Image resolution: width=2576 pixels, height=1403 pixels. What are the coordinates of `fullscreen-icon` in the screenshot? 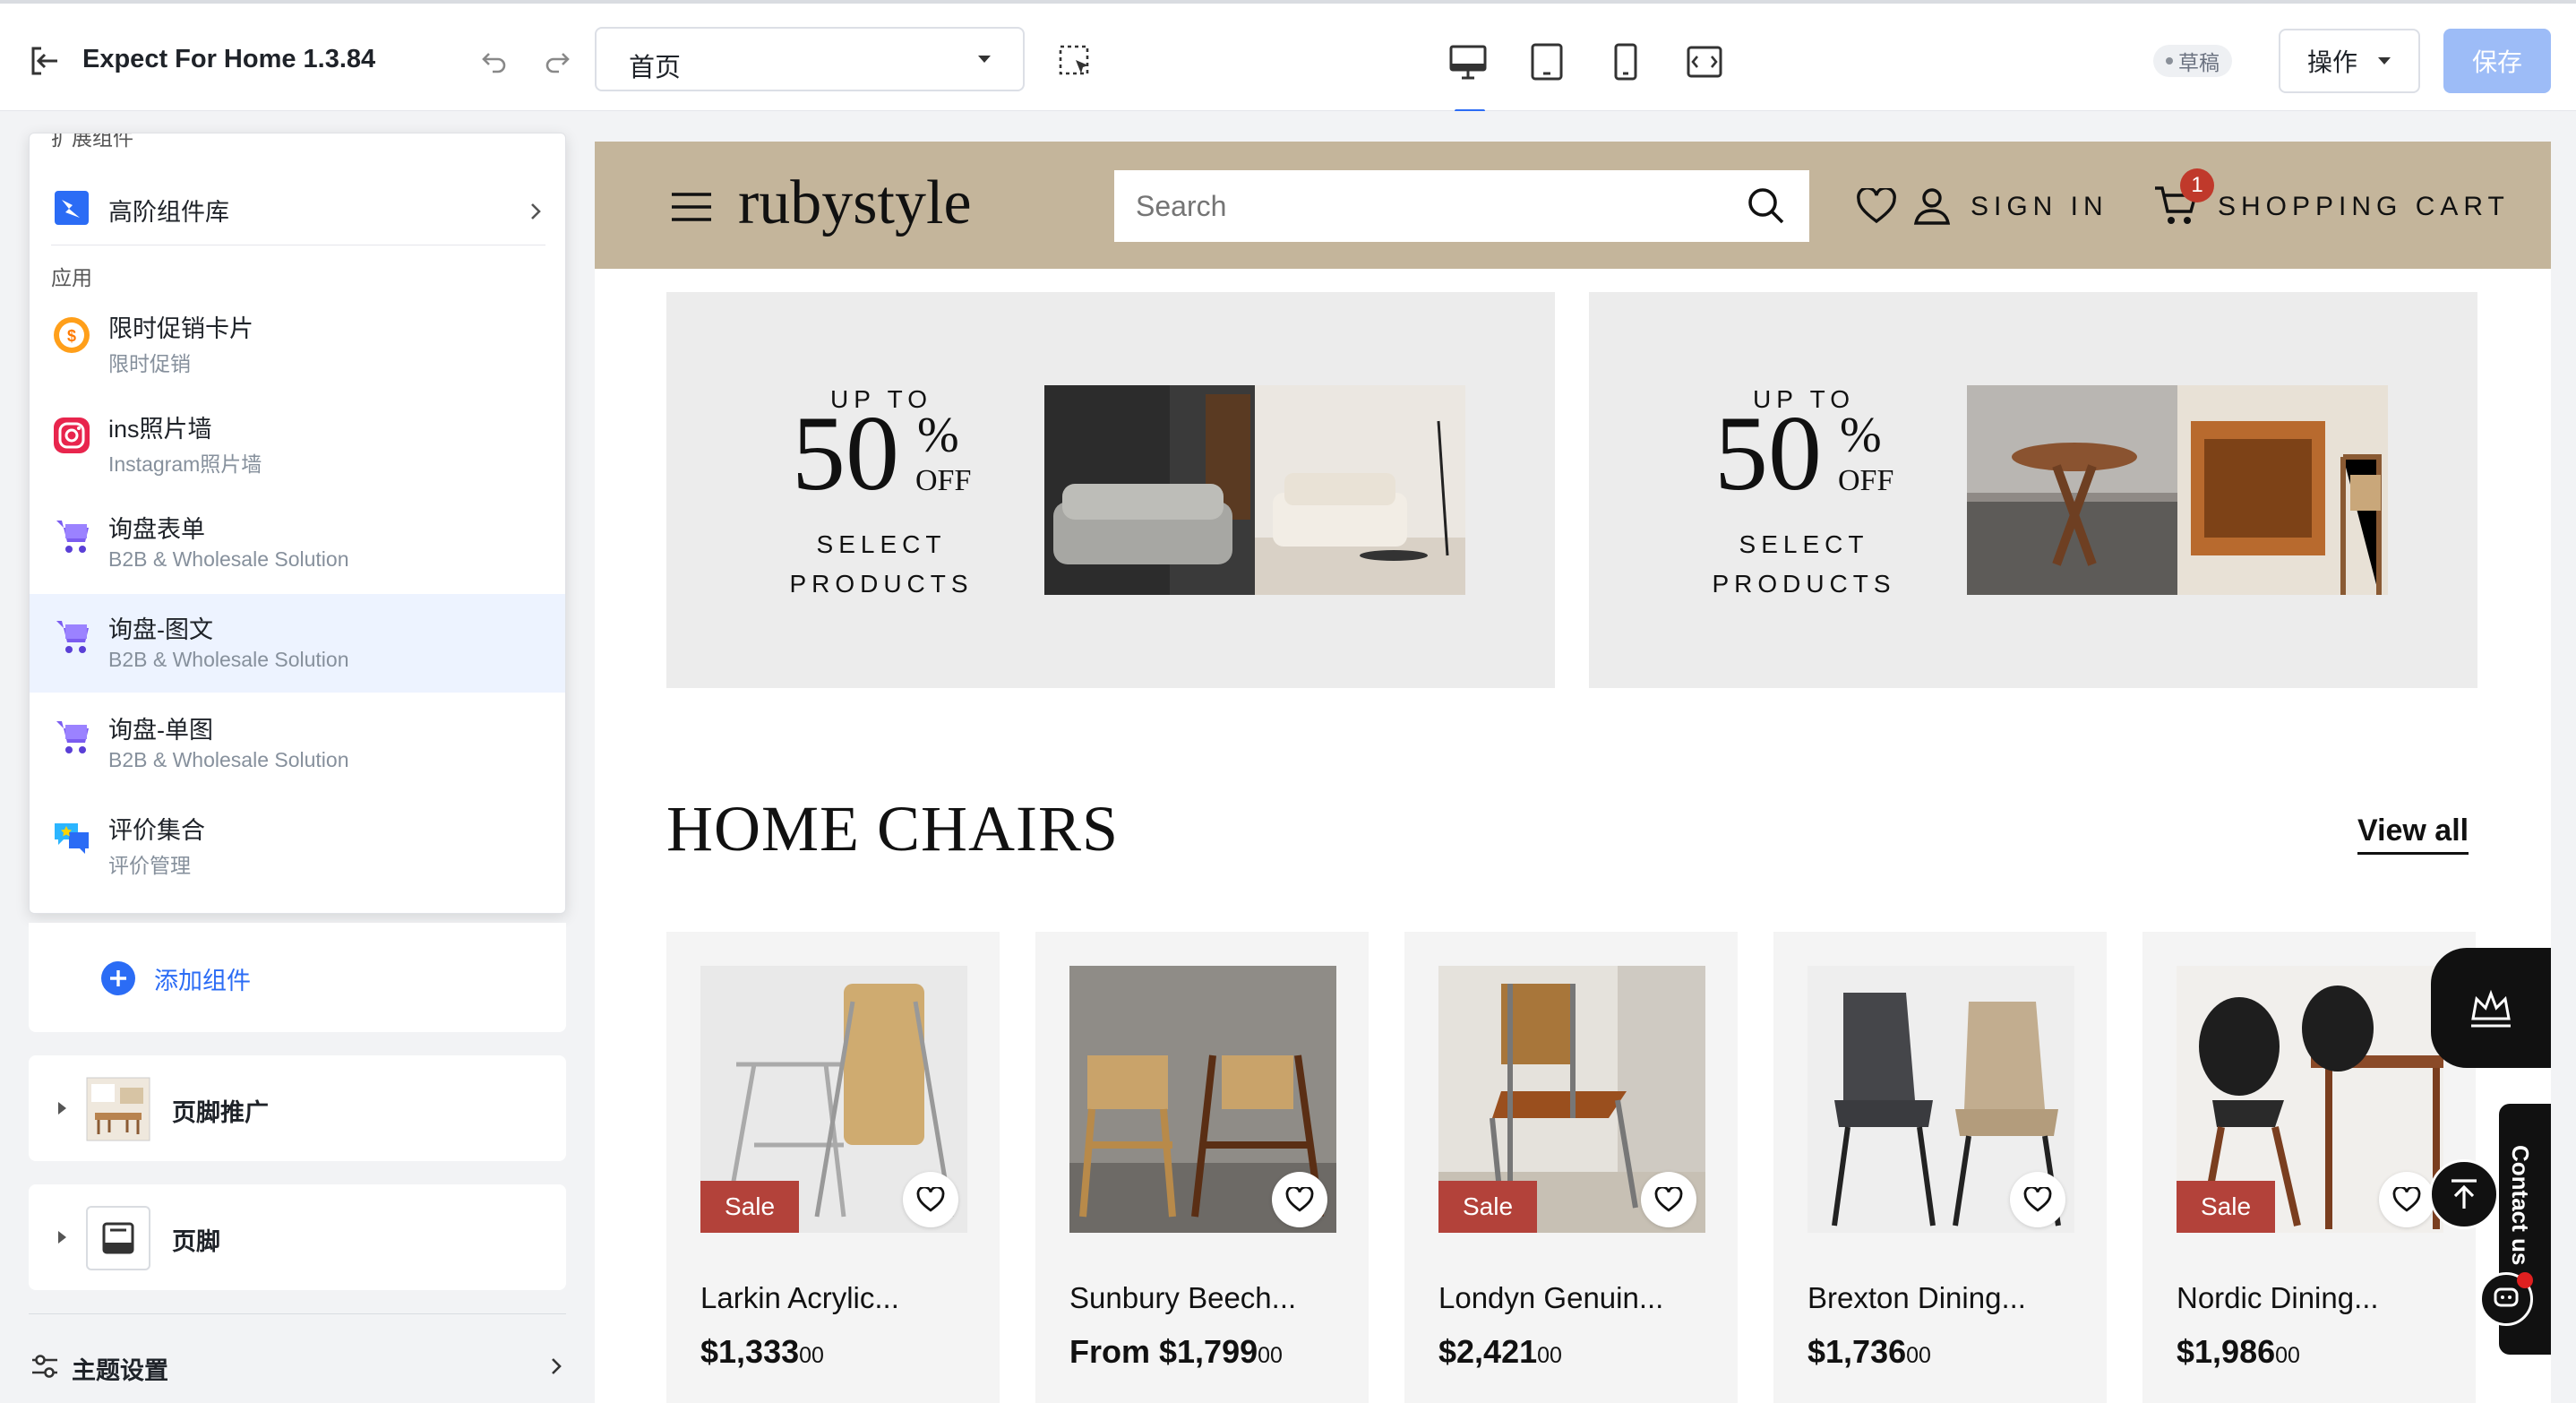 It's located at (1704, 62).